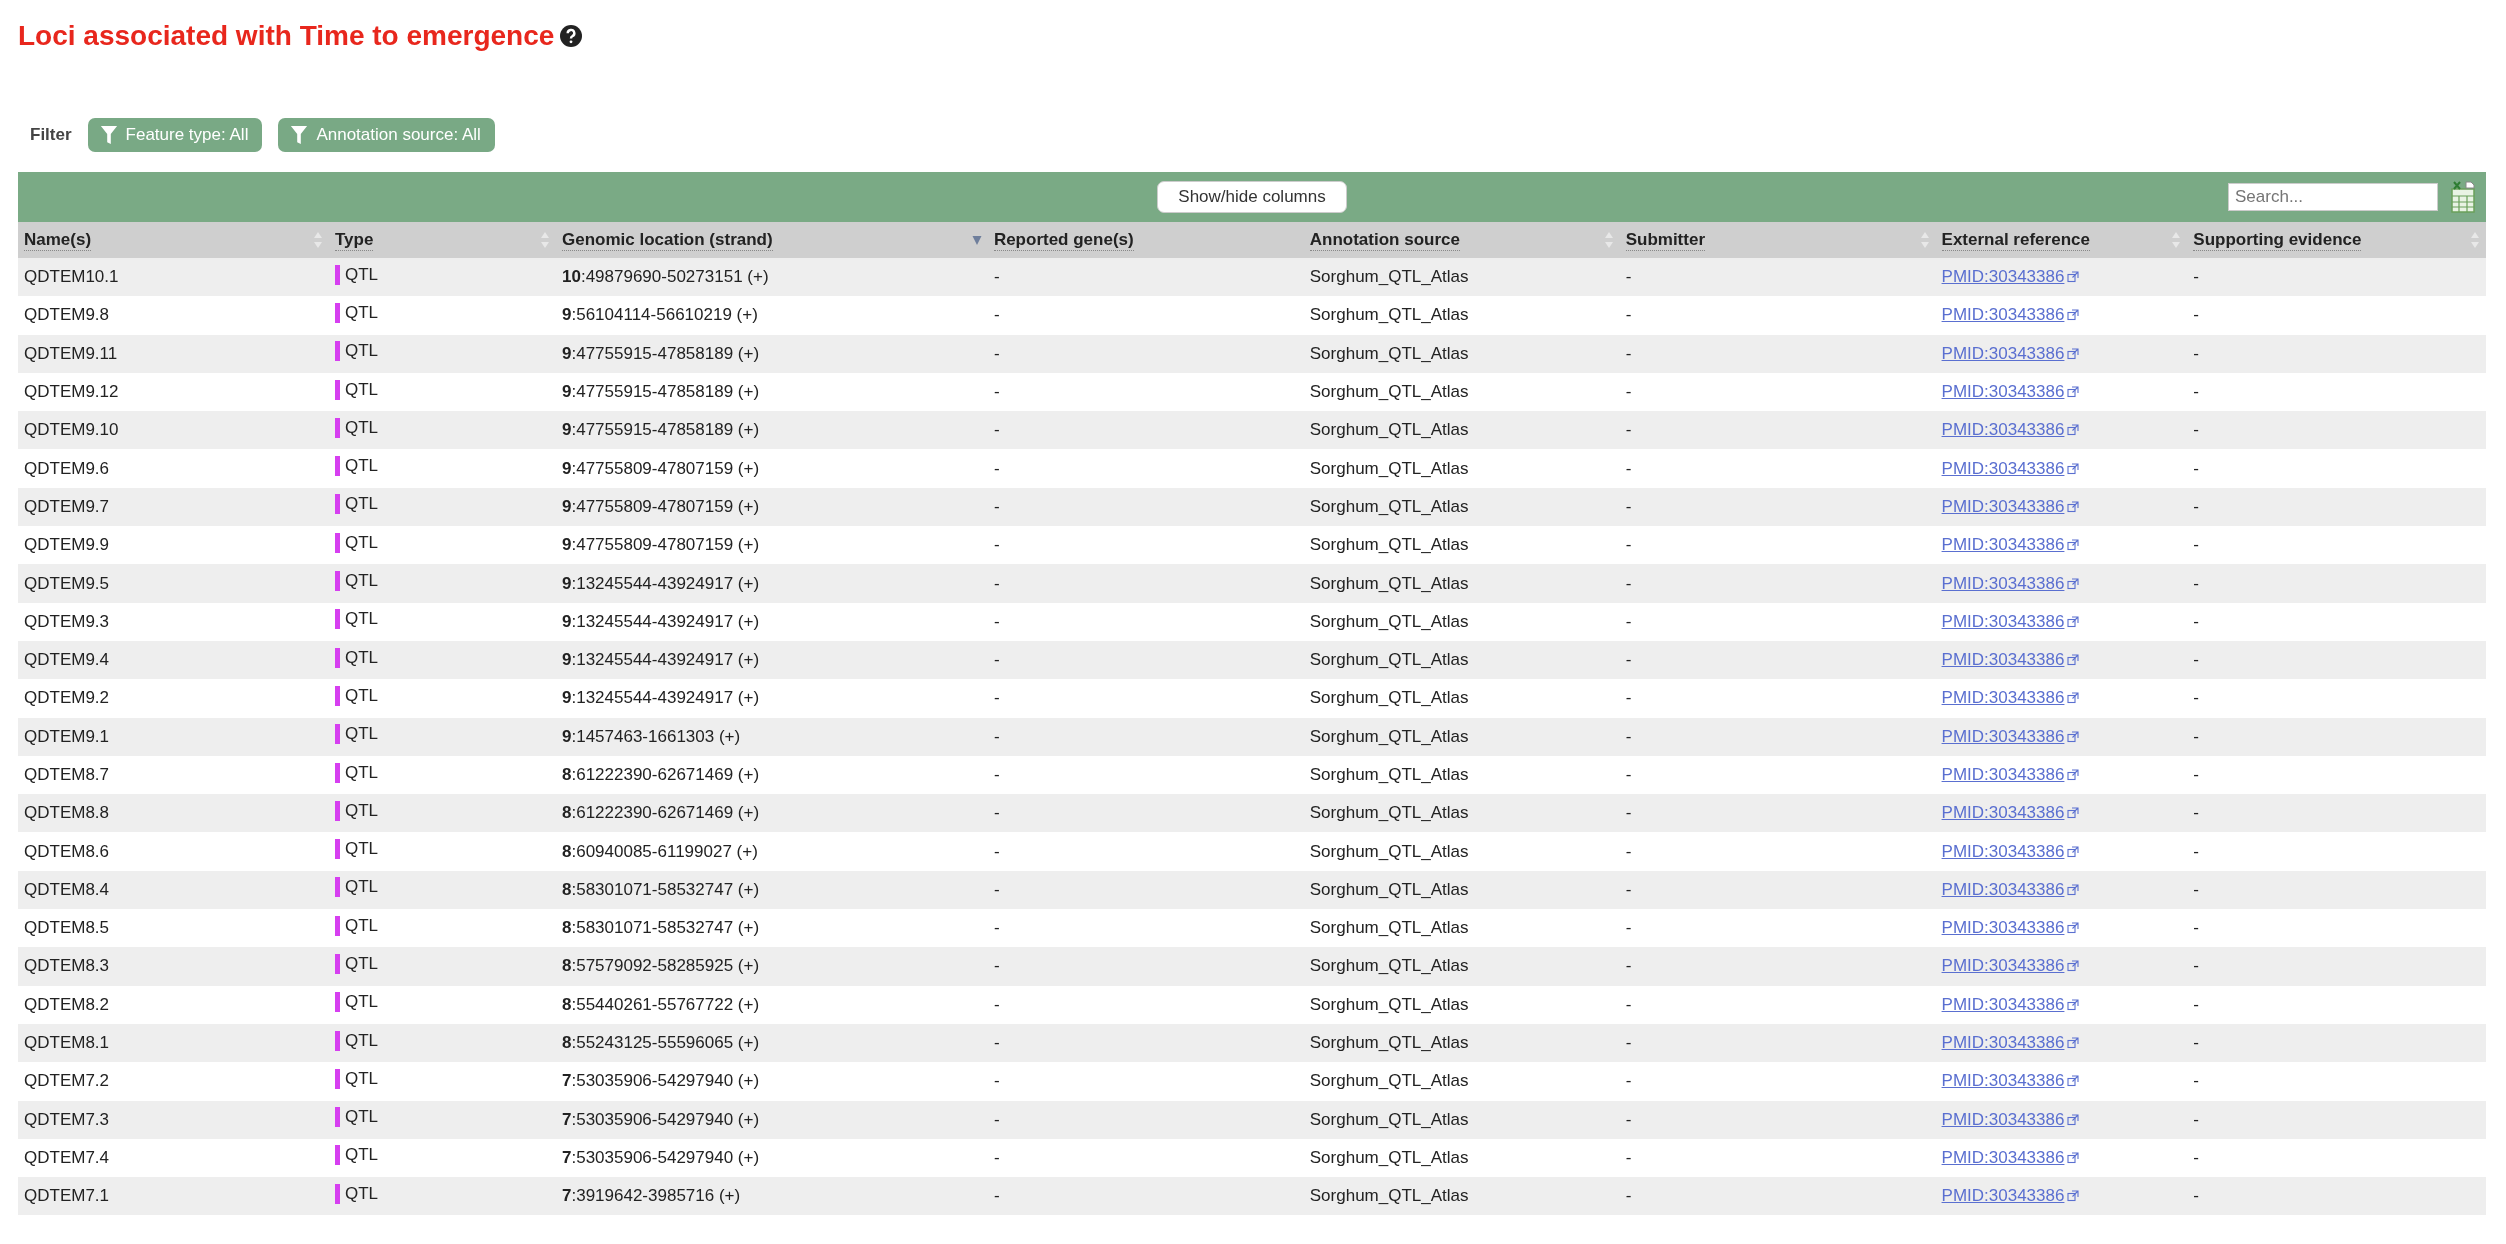  Describe the element at coordinates (51, 135) in the screenshot. I see `filter-label: Filter` at that location.